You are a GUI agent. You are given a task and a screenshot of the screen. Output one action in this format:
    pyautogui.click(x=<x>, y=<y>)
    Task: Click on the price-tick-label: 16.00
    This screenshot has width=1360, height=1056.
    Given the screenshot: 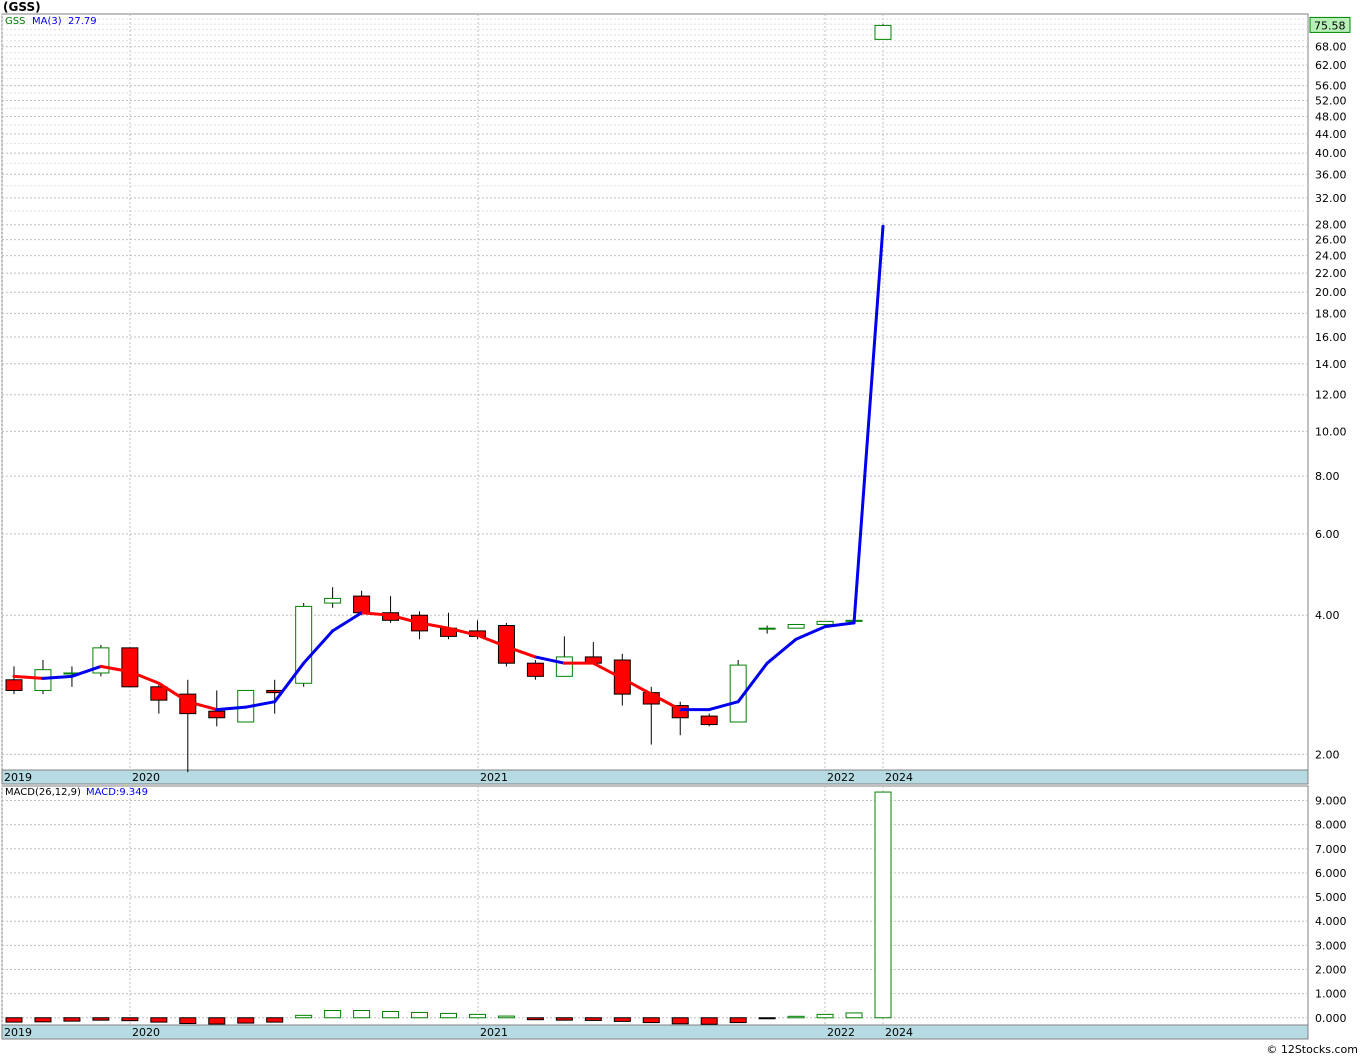 What is the action you would take?
    pyautogui.click(x=1331, y=337)
    